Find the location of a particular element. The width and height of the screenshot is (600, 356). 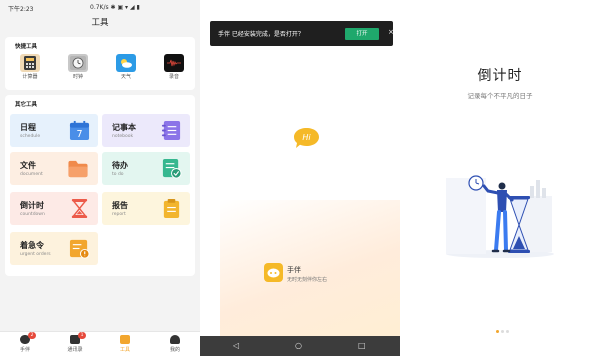

quick-tool-recorder: 录音 is located at coordinates (174, 67).